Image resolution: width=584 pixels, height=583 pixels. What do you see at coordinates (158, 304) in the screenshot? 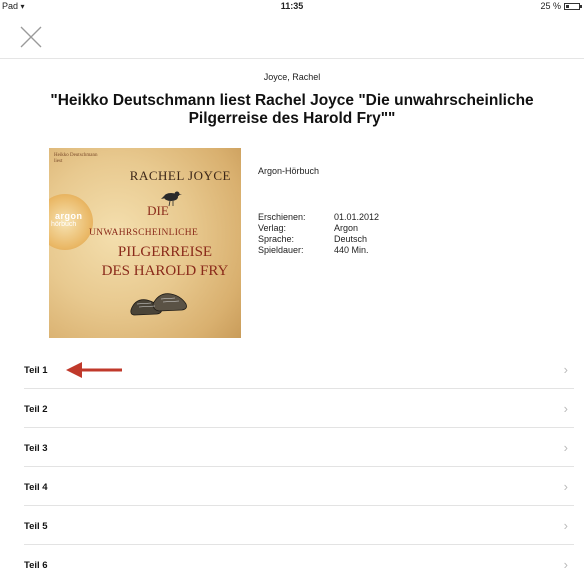
I see `shoes-illustration` at bounding box center [158, 304].